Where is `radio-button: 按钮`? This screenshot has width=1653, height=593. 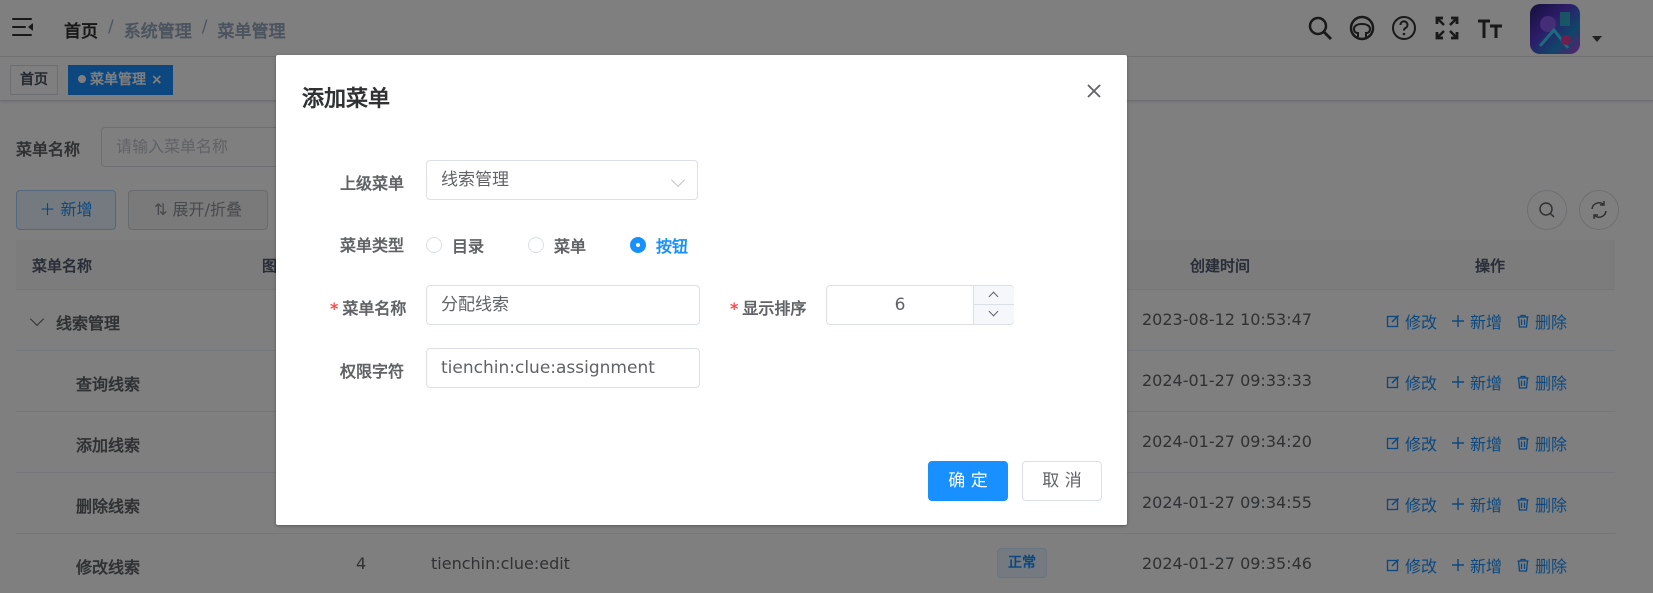
radio-button: 按钮 is located at coordinates (659, 245).